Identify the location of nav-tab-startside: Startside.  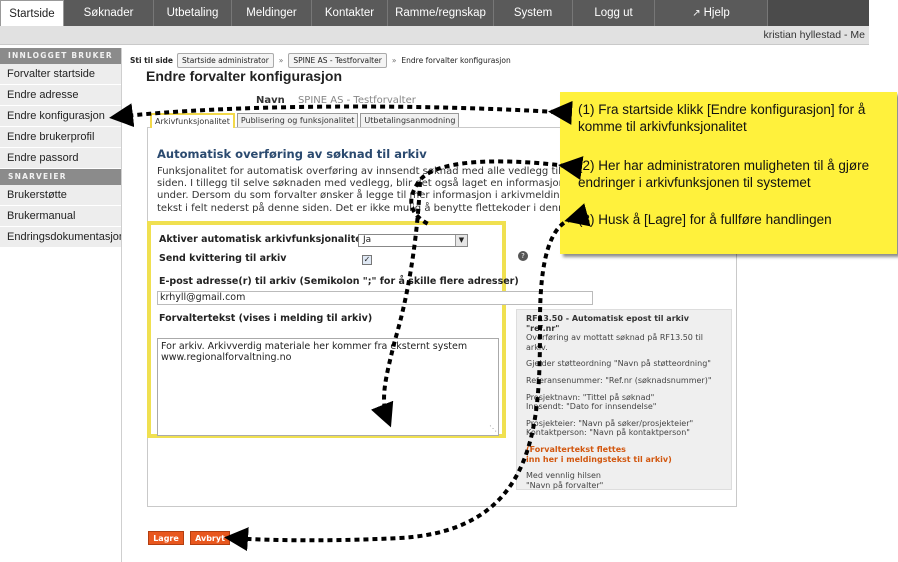
(32, 13).